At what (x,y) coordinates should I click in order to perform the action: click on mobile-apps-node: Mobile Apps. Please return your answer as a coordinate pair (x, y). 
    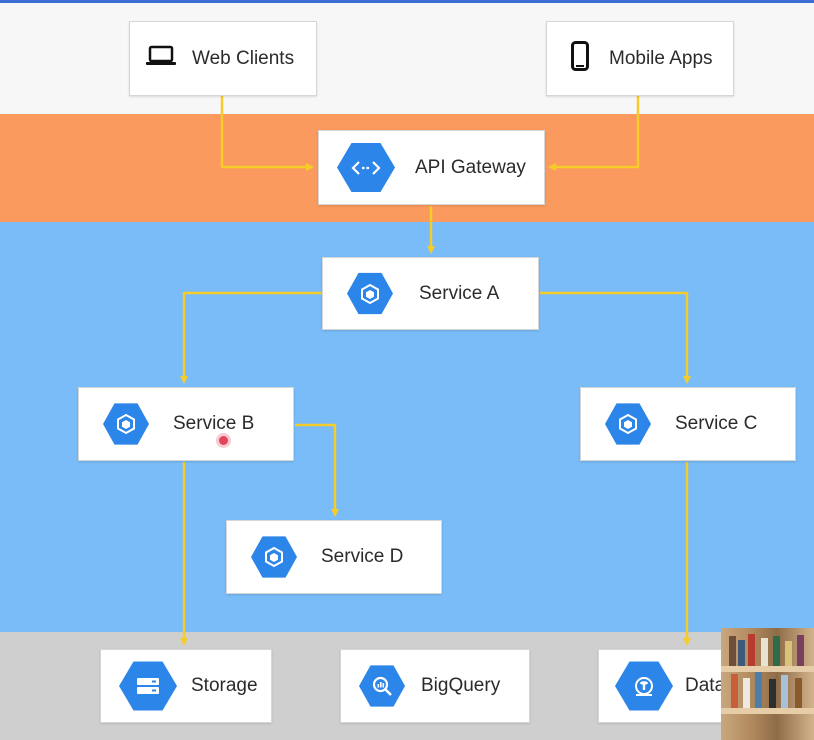
    Looking at the image, I should click on (640, 58).